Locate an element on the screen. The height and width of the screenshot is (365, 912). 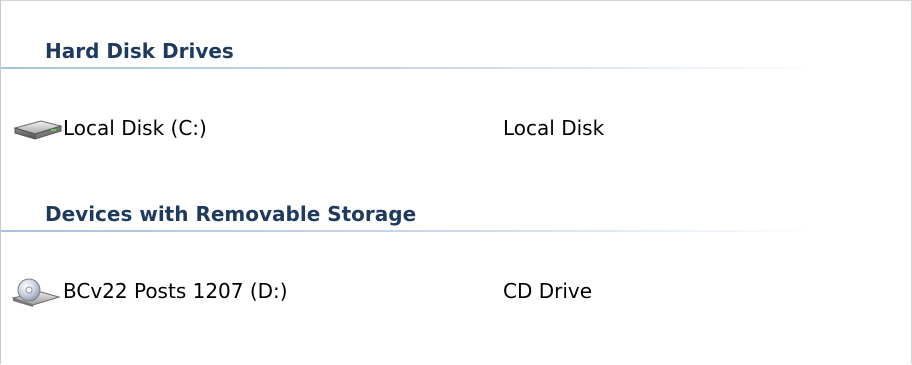
drive-type: Local Disk is located at coordinates (554, 128).